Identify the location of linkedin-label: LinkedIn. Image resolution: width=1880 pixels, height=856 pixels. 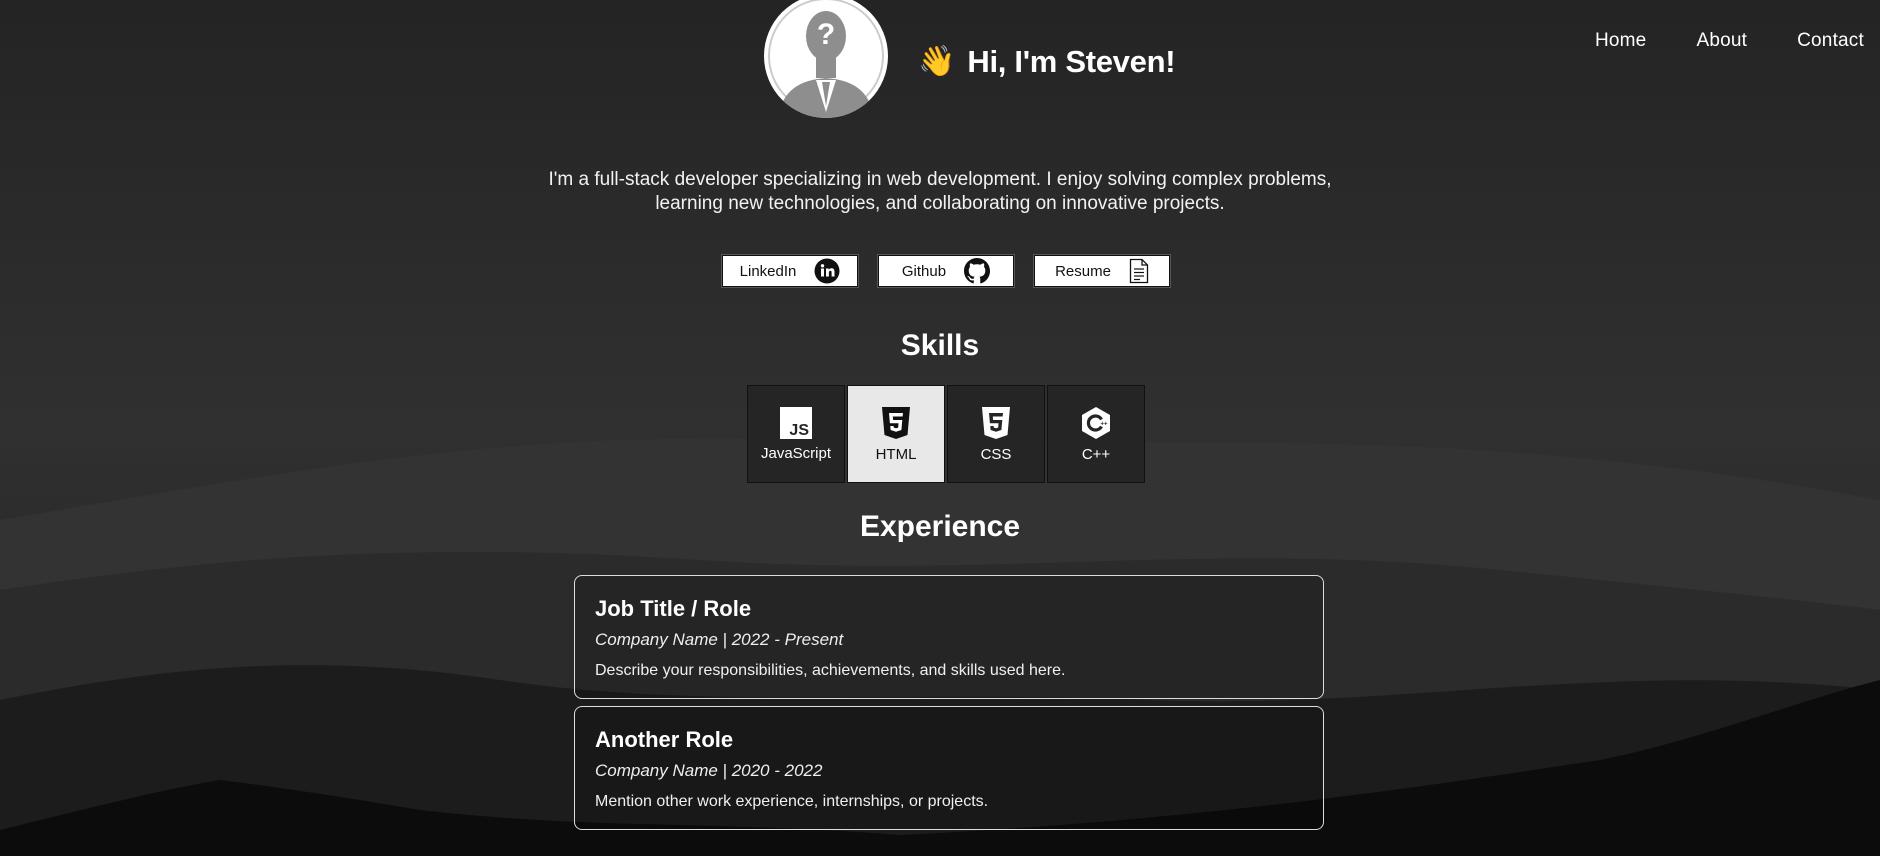
(768, 271).